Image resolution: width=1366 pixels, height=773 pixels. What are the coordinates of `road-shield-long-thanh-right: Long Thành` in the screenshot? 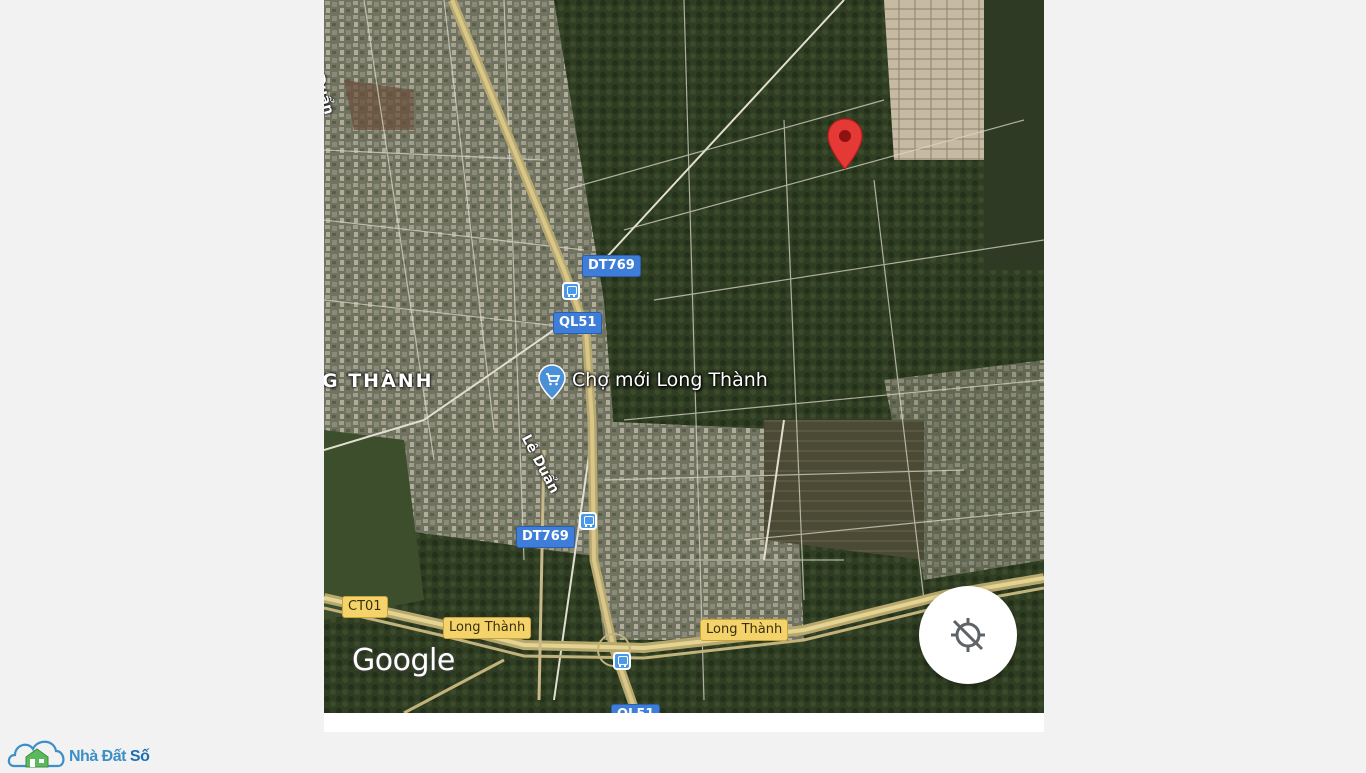 It's located at (744, 630).